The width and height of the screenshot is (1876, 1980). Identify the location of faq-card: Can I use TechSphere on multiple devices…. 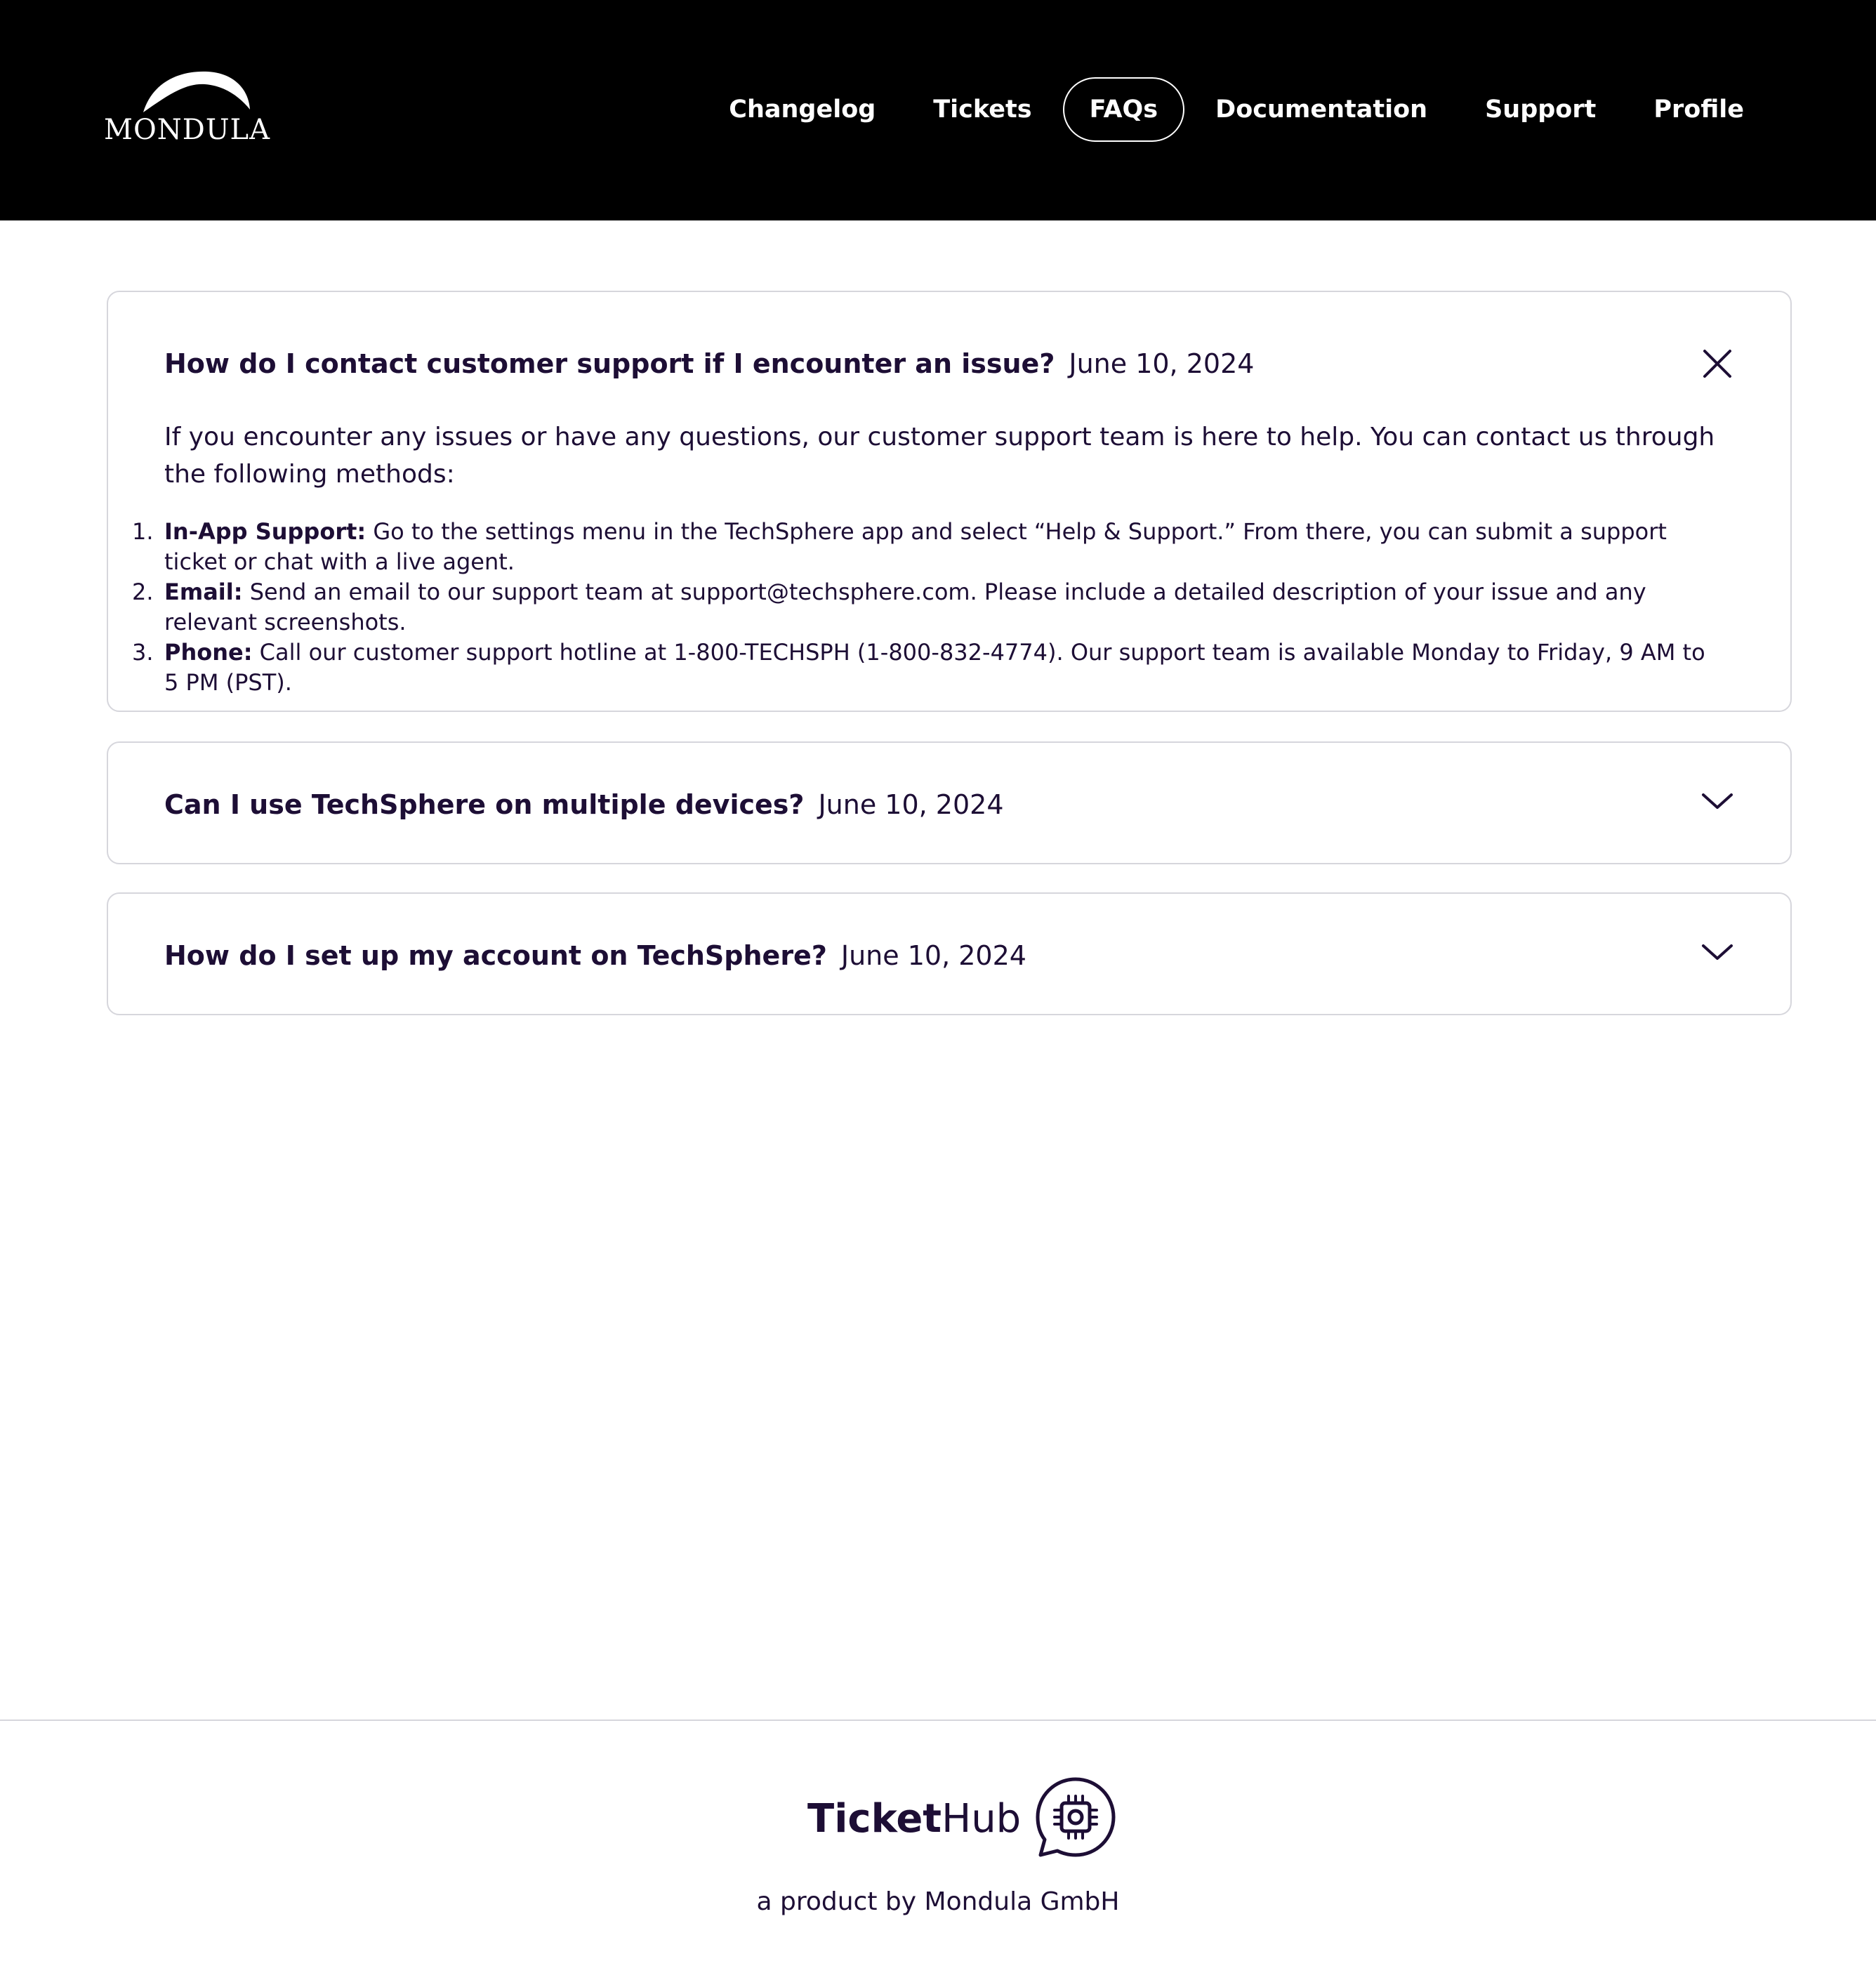
(949, 802).